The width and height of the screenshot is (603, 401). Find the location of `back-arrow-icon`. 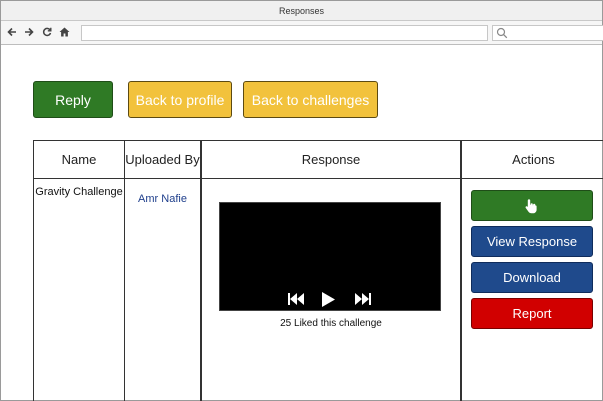

back-arrow-icon is located at coordinates (12, 32).